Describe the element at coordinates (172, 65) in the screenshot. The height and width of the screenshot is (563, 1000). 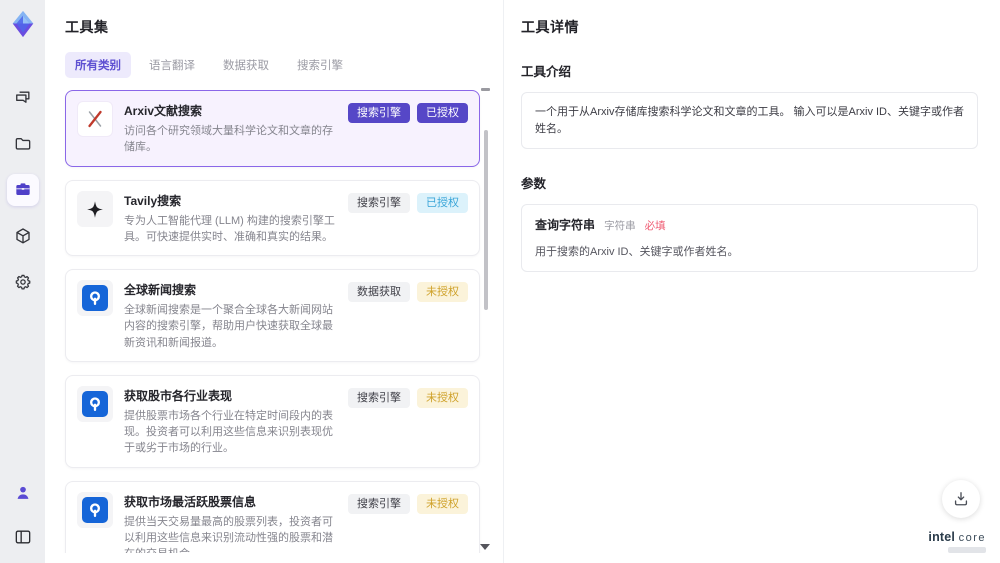
I see `tab-language-translation: 语言翻译` at that location.